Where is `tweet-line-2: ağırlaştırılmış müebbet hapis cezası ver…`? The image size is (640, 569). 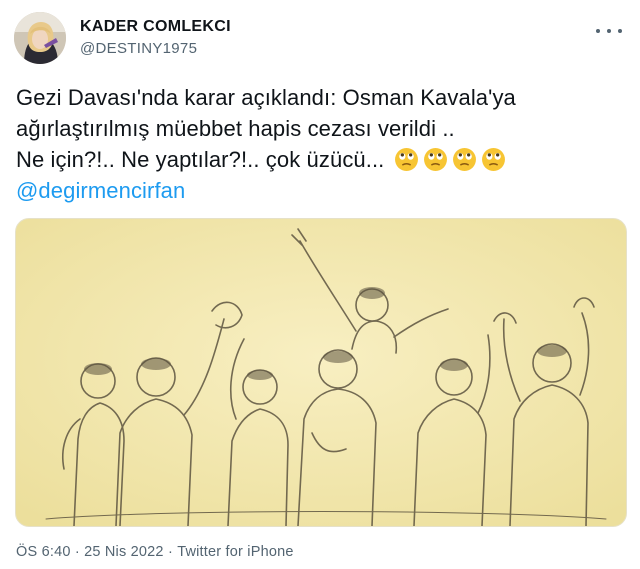 tweet-line-2: ağırlaştırılmış müebbet hapis cezası ver… is located at coordinates (235, 128).